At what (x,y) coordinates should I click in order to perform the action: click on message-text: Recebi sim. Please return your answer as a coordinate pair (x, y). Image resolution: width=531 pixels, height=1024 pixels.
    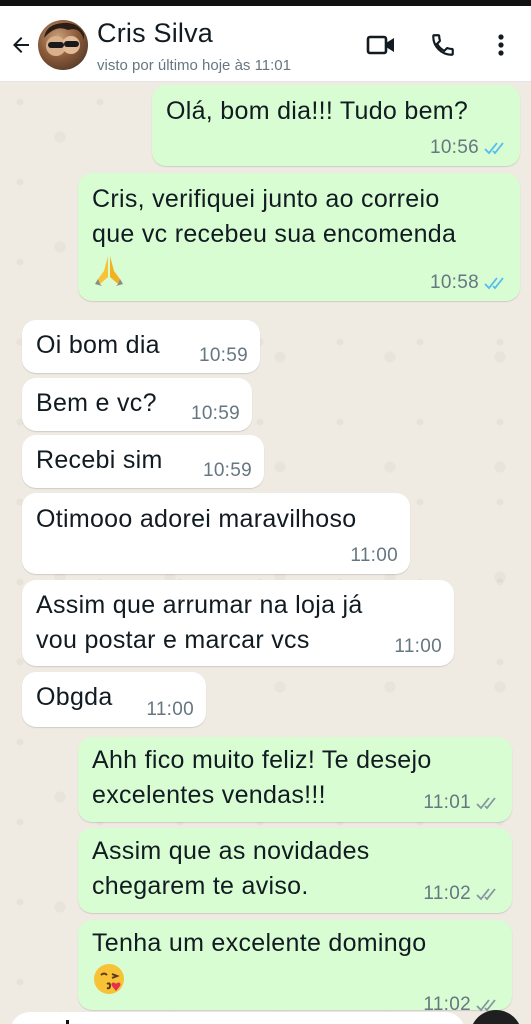
    Looking at the image, I should click on (99, 460).